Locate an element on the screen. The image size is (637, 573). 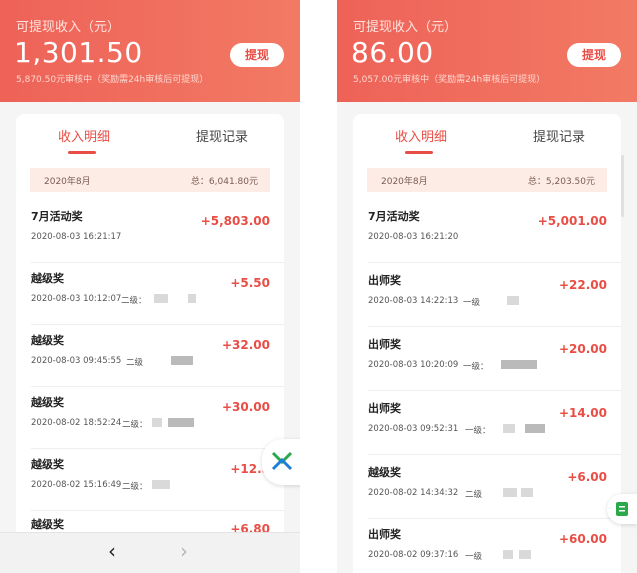
reward-amount: +6.00 is located at coordinates (587, 477).